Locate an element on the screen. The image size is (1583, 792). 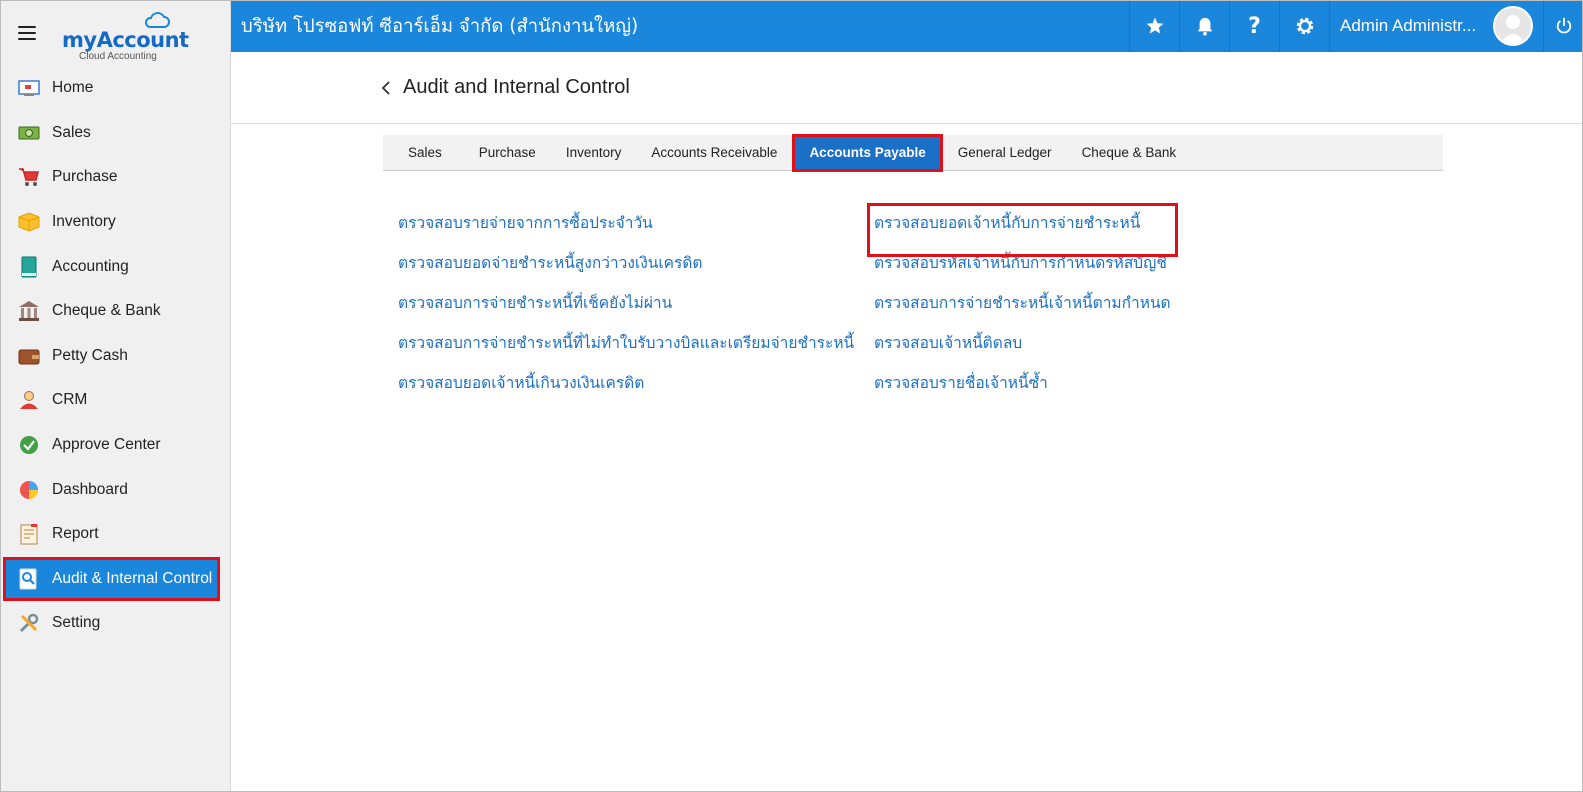
sidebar-item-sales: Sales is located at coordinates (115, 133).